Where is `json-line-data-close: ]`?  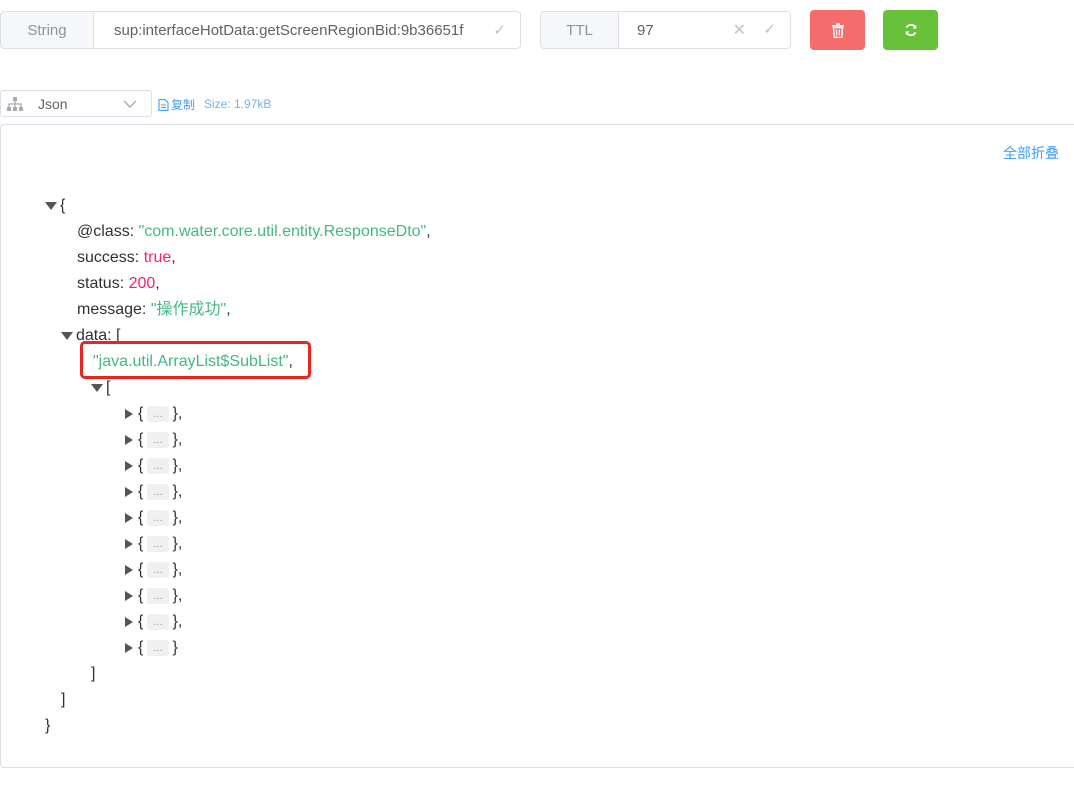 json-line-data-close: ] is located at coordinates (238, 700).